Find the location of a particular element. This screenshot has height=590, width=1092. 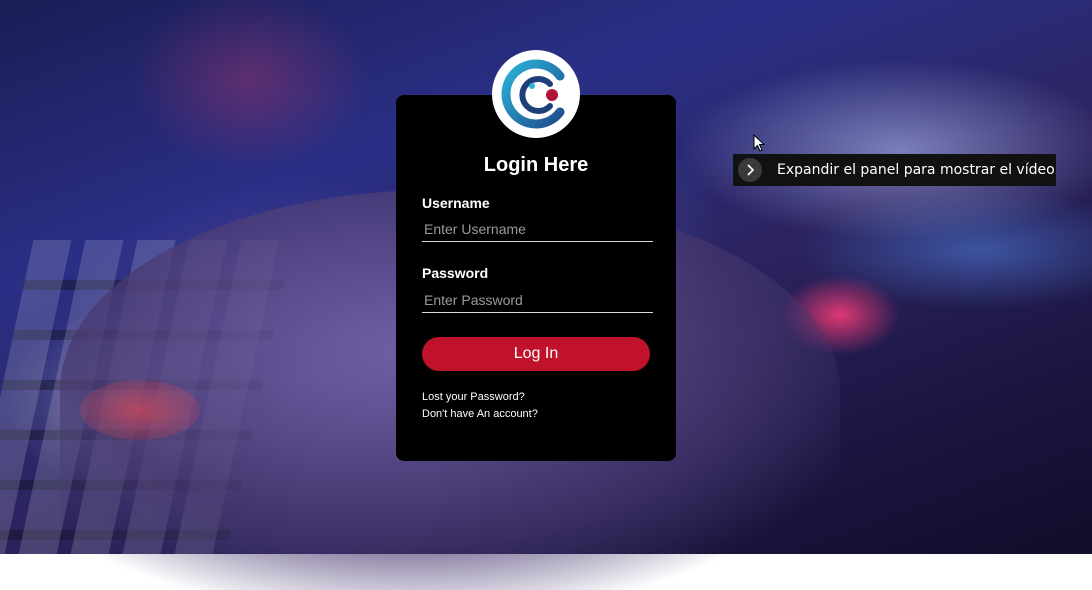

expand-panel-tooltip: Expandir el panel para mostrar el vídeo is located at coordinates (894, 170).